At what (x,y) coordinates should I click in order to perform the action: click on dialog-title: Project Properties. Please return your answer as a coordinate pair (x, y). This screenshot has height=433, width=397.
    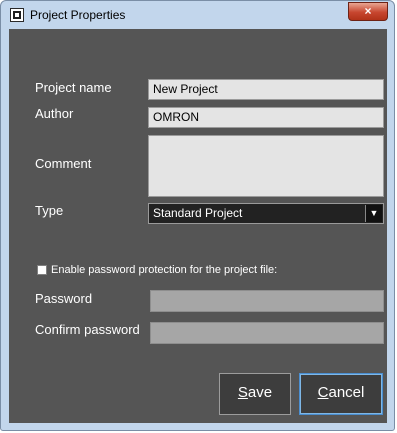
    Looking at the image, I should click on (78, 15).